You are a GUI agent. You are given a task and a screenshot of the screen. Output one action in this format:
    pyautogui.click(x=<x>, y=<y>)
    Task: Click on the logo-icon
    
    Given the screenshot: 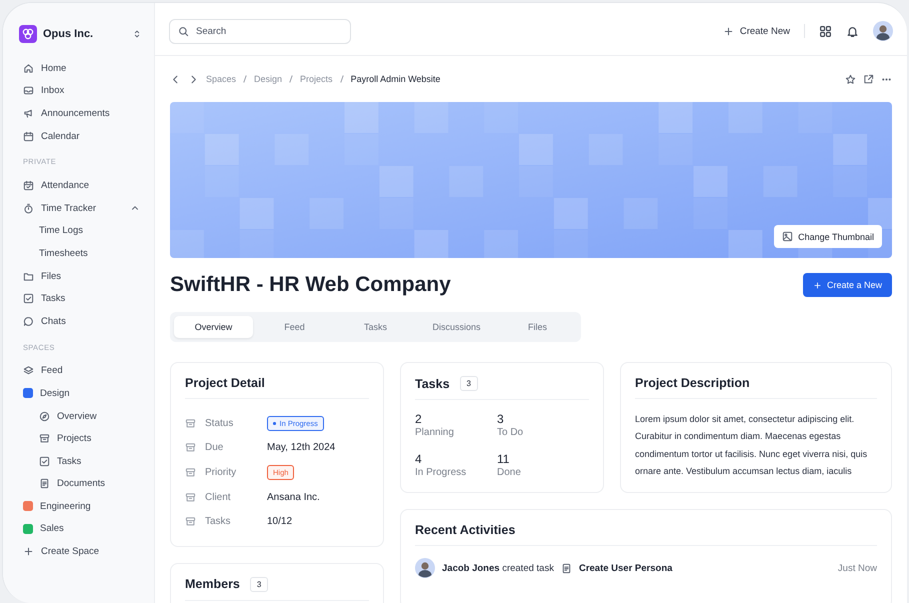 What is the action you would take?
    pyautogui.click(x=28, y=34)
    